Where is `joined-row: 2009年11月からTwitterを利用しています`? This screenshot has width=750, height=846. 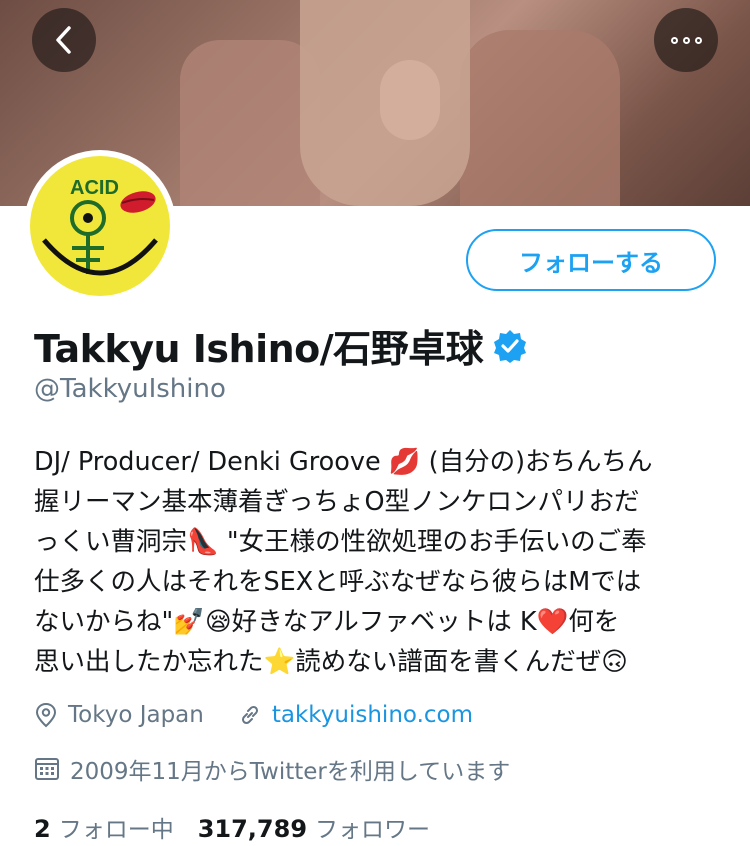 joined-row: 2009年11月からTwitterを利用しています is located at coordinates (272, 769).